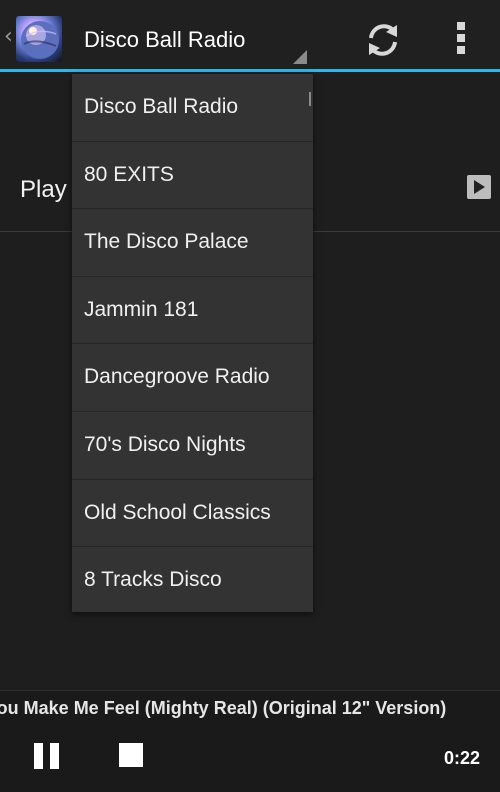 This screenshot has height=792, width=500. I want to click on overflow-menu-button, so click(461, 38).